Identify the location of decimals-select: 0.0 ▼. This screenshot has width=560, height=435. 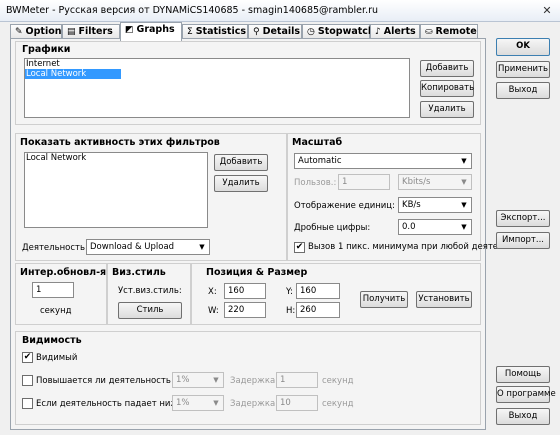
(435, 227).